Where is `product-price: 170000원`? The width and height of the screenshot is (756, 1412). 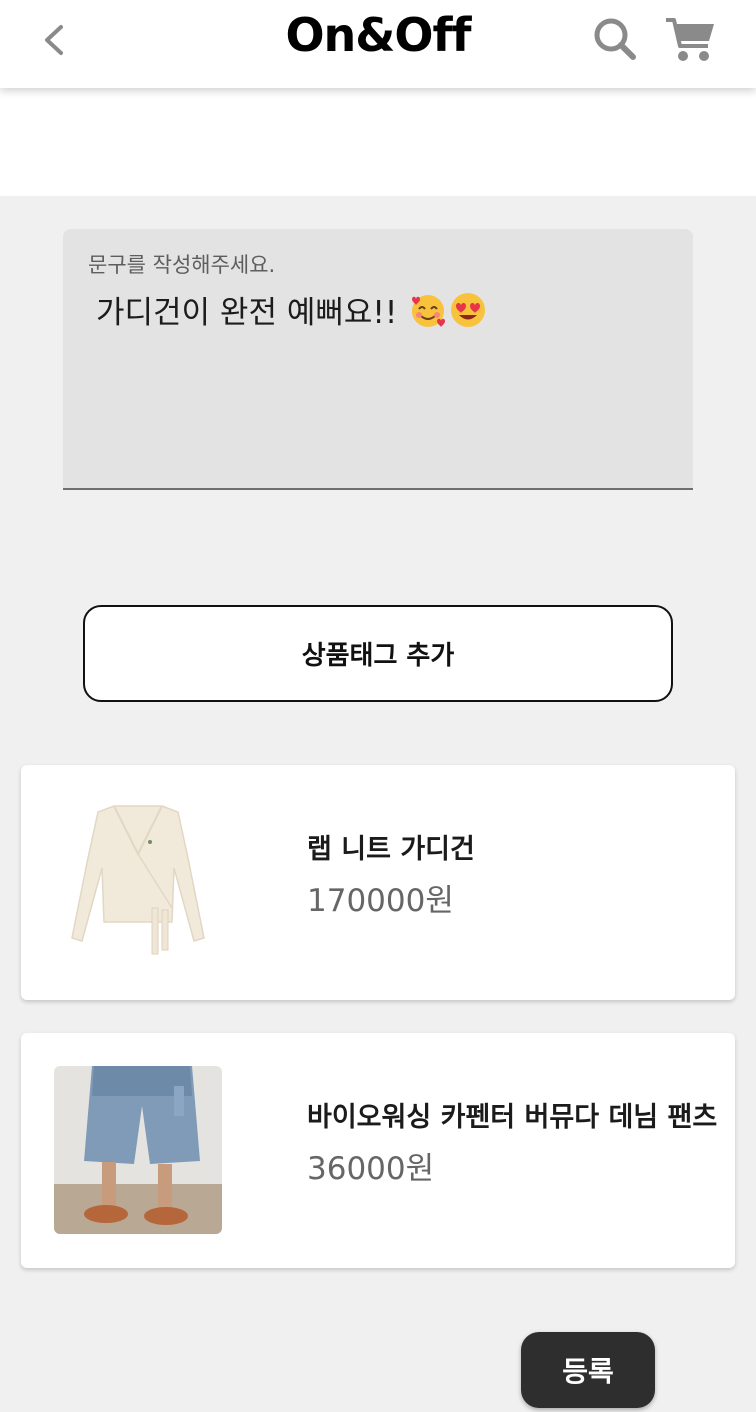
product-price: 170000원 is located at coordinates (380, 901).